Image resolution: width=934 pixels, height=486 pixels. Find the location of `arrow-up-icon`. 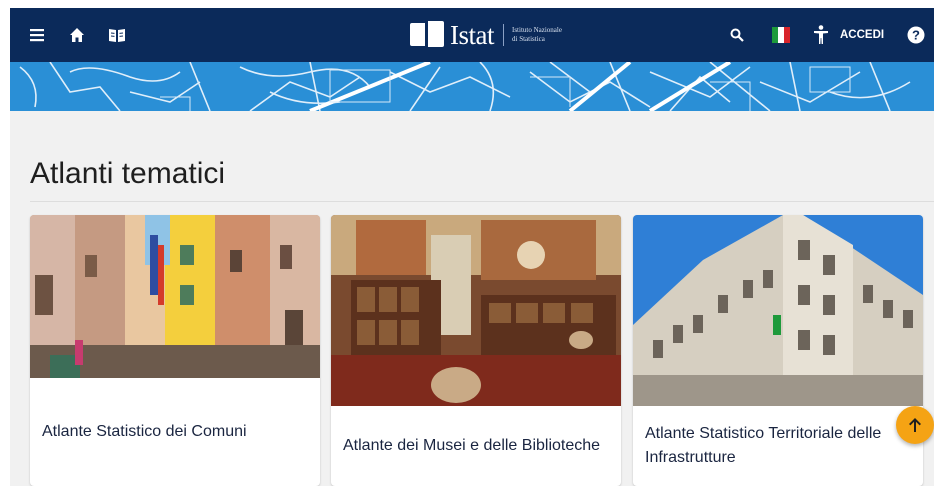

arrow-up-icon is located at coordinates (915, 425).